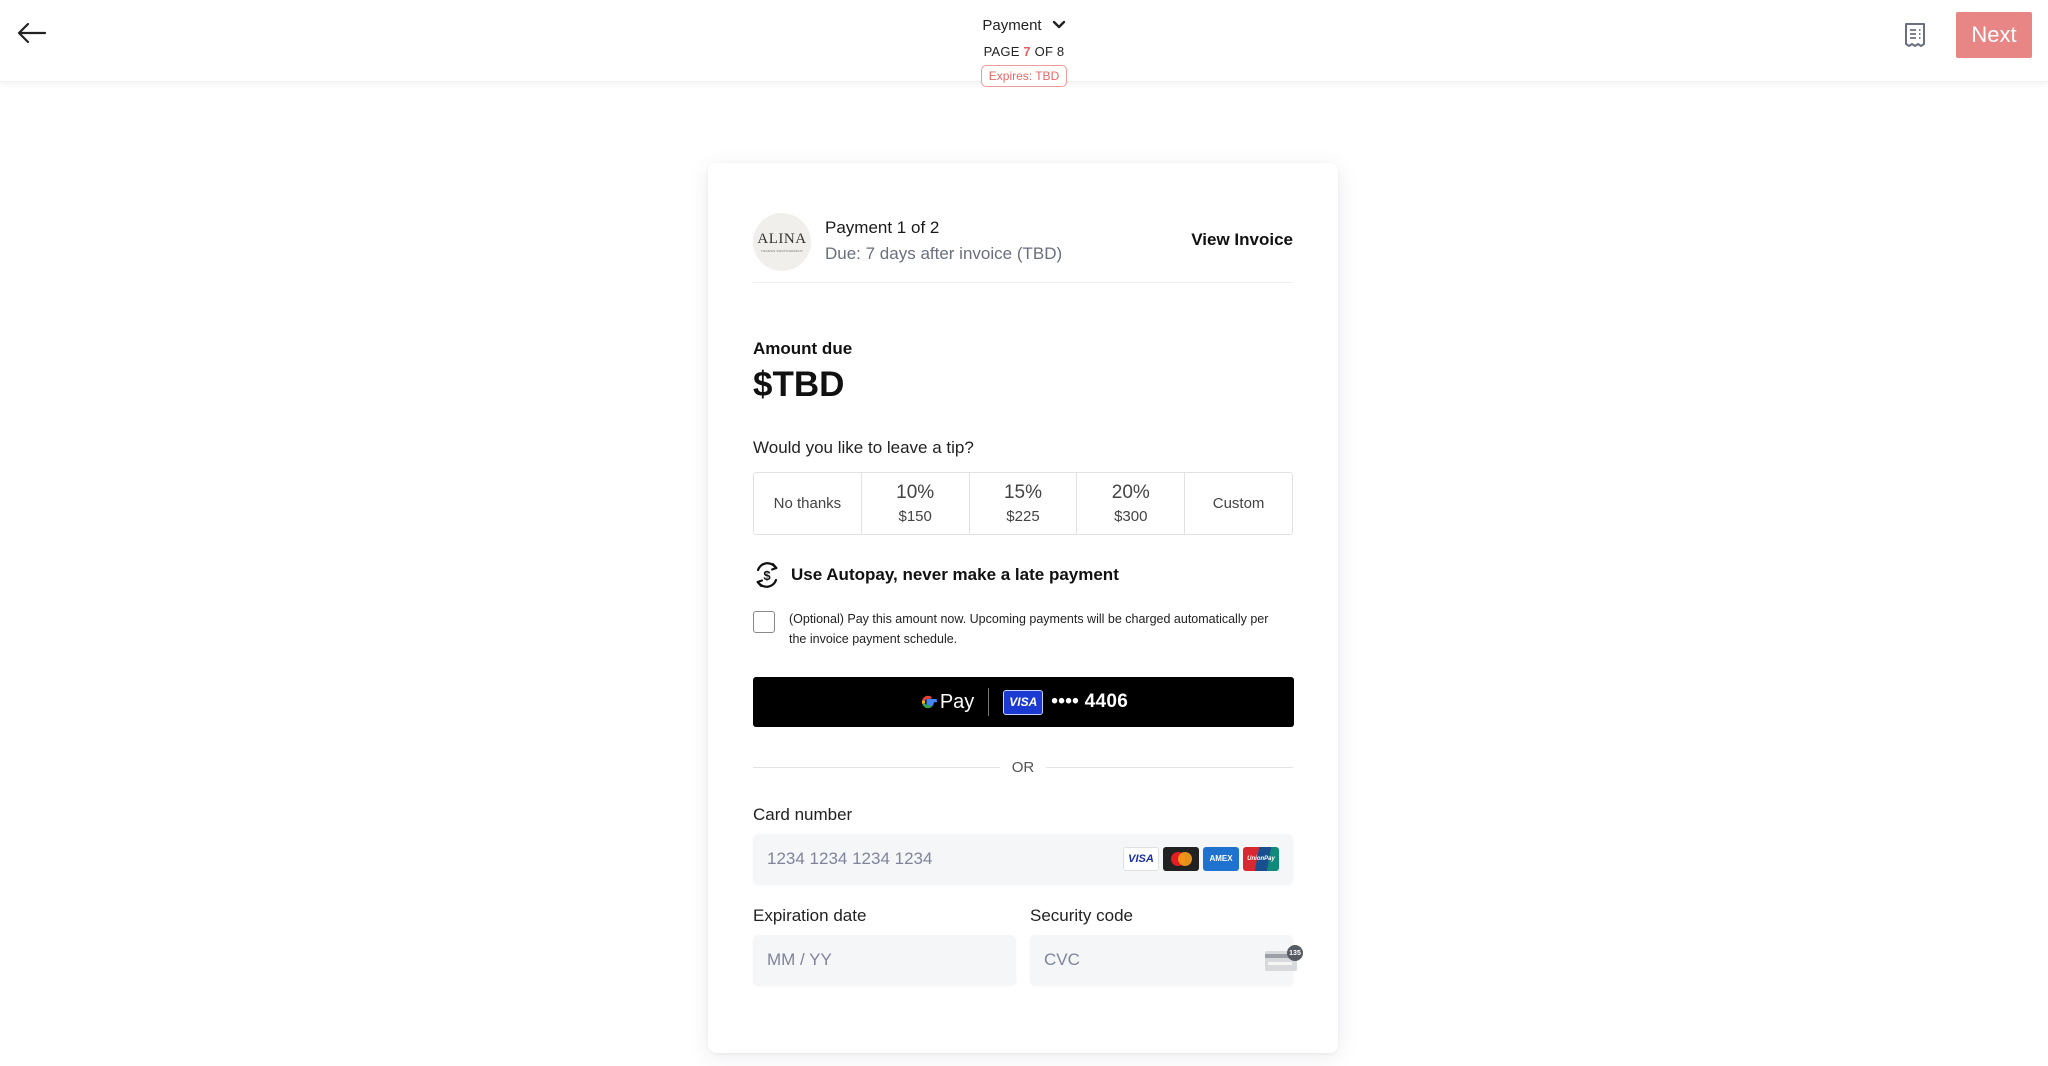 This screenshot has width=2048, height=1066. I want to click on mastercard-icon, so click(1181, 859).